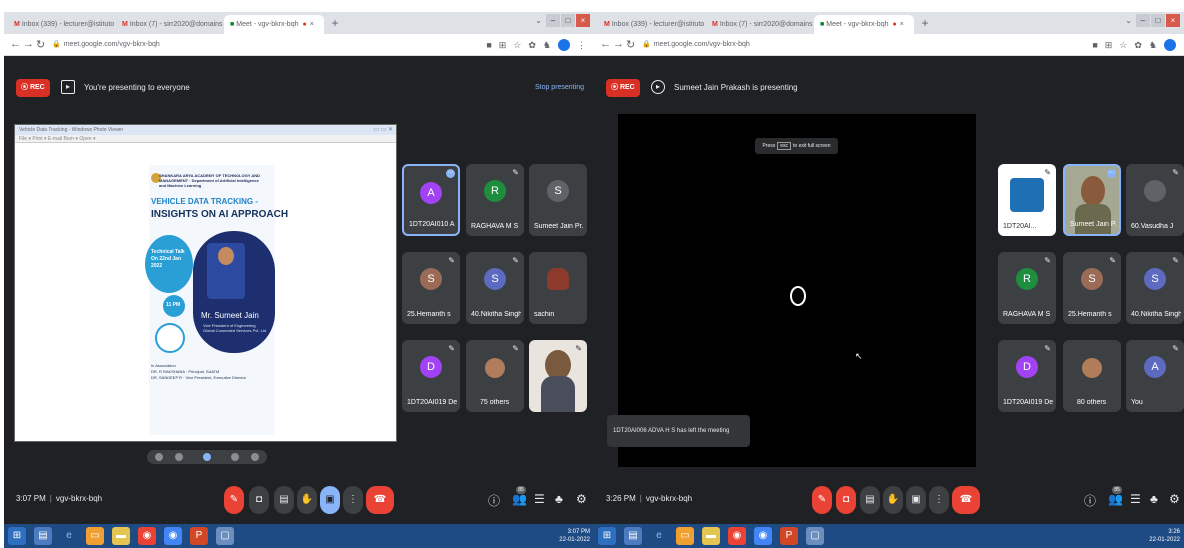 This screenshot has height=548, width=1184. I want to click on others-tile: 80 others, so click(1092, 376).